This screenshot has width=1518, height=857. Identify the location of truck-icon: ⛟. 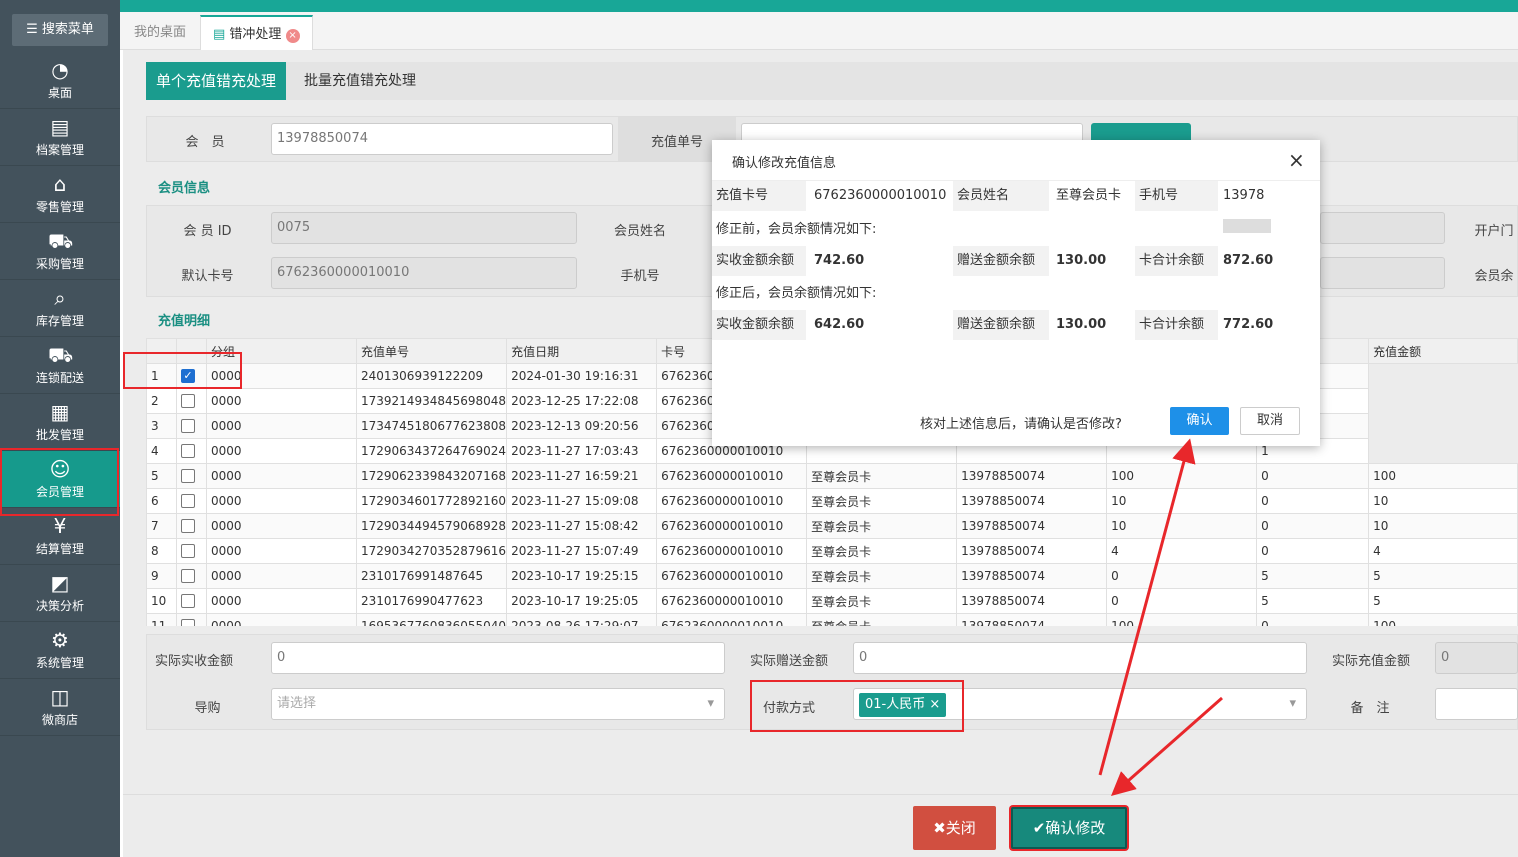
(61, 355).